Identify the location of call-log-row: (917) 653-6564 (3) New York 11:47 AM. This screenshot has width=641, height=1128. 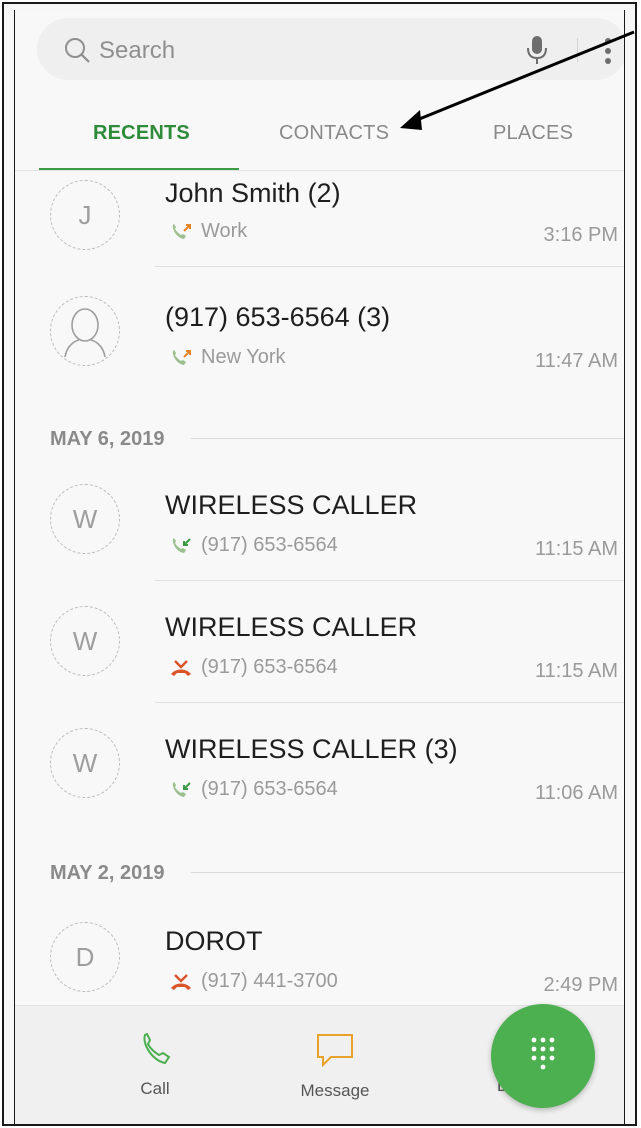
(319, 338).